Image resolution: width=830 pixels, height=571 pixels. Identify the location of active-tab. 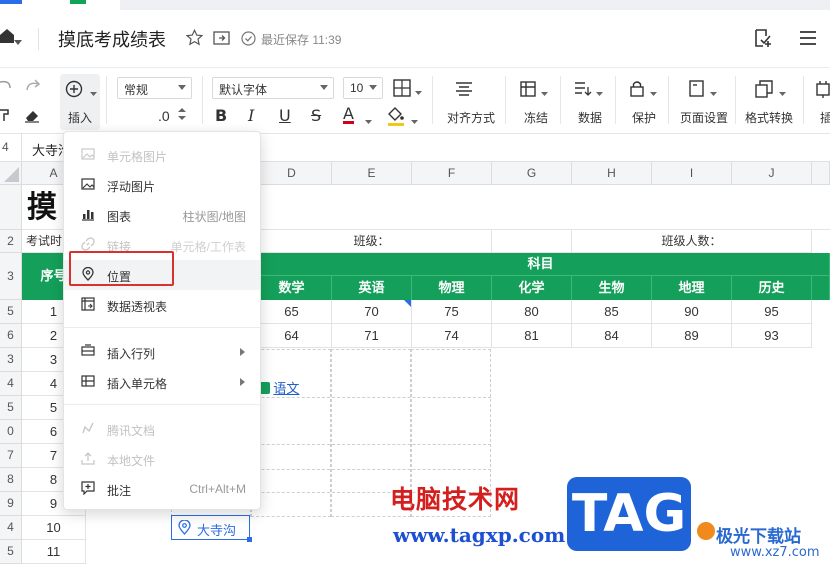
(60, 5).